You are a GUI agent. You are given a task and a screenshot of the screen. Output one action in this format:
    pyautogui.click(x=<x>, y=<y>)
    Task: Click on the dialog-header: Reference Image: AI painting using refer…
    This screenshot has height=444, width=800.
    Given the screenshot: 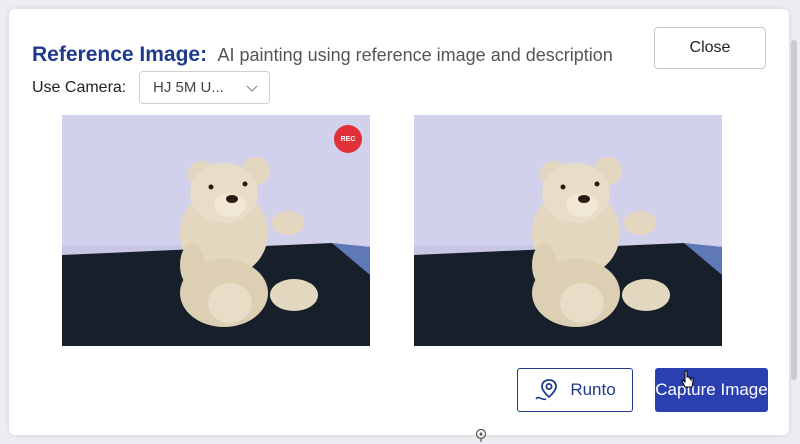 What is the action you would take?
    pyautogui.click(x=322, y=55)
    